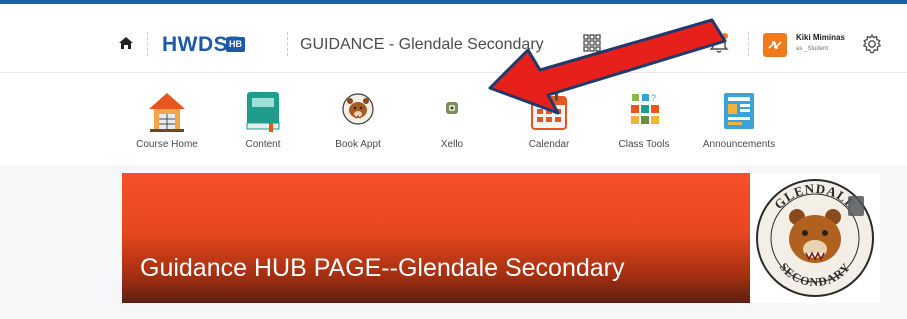 This screenshot has width=907, height=319. I want to click on nav-label: Content, so click(263, 144).